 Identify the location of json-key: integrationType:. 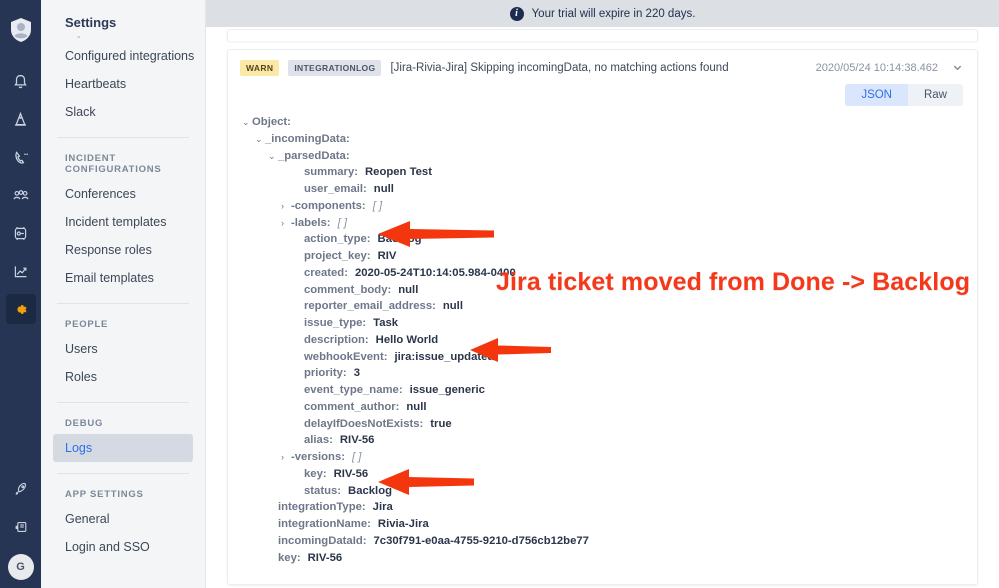
(322, 507).